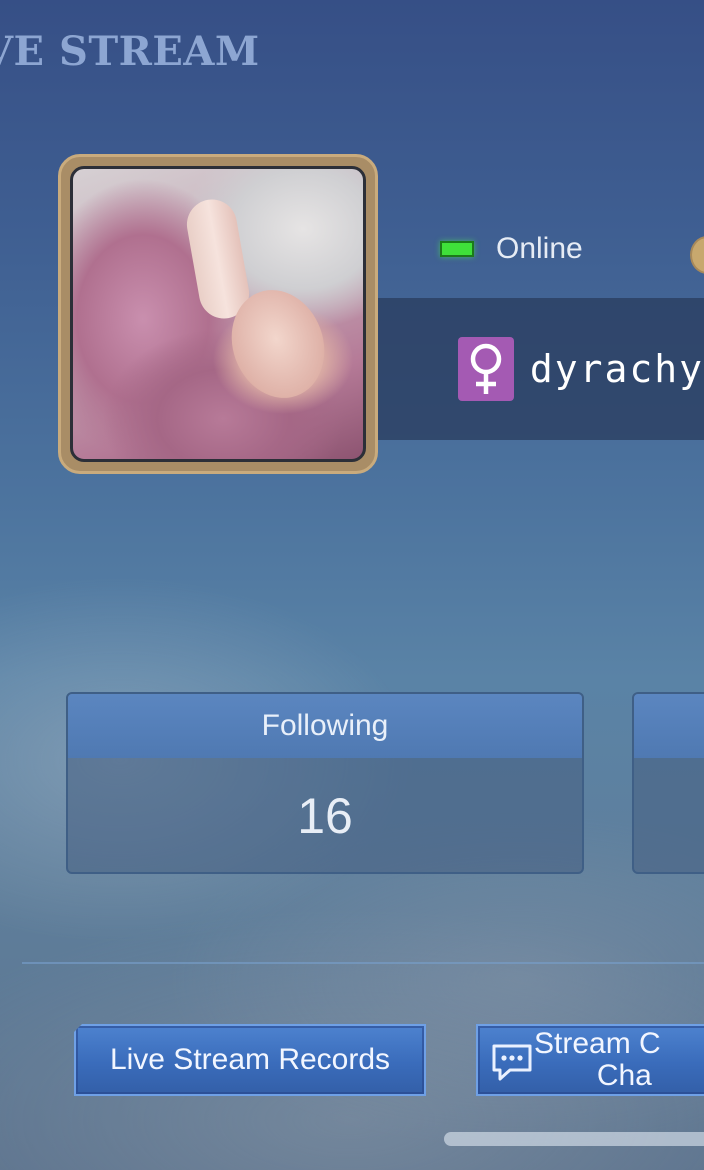 This screenshot has height=1170, width=704. What do you see at coordinates (539, 248) in the screenshot?
I see `status-label: Online` at bounding box center [539, 248].